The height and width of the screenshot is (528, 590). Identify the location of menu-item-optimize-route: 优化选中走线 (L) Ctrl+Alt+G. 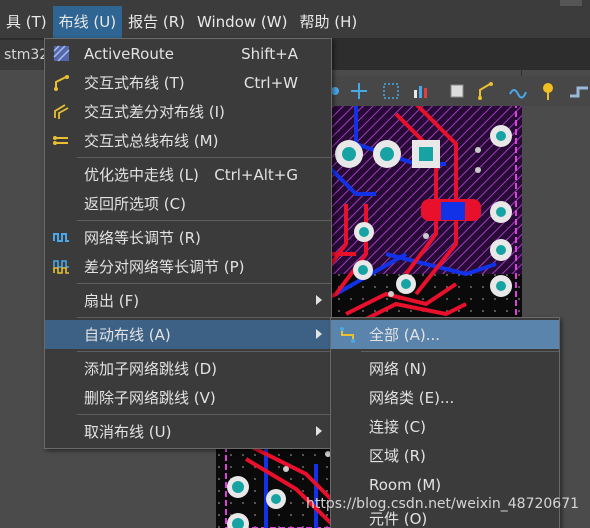
(188, 174).